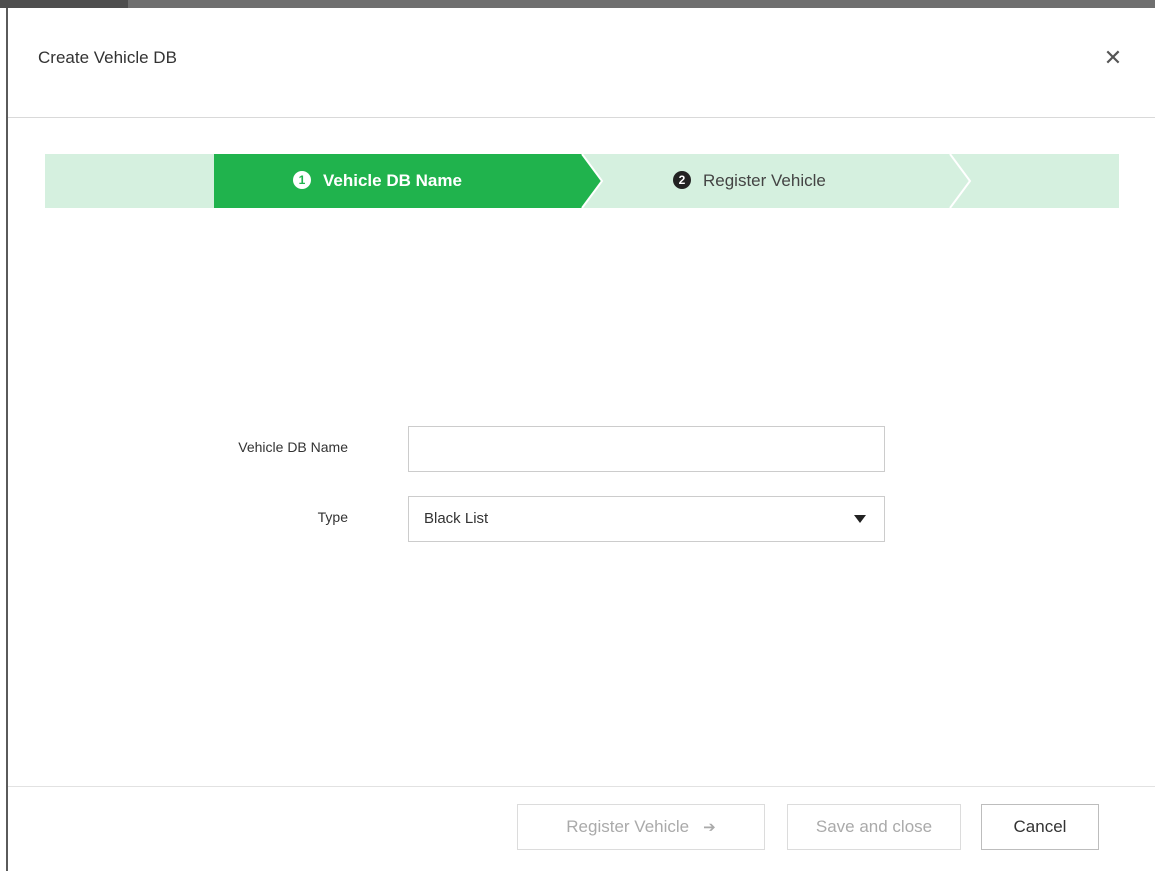  I want to click on cancel-button: Cancel, so click(1040, 827).